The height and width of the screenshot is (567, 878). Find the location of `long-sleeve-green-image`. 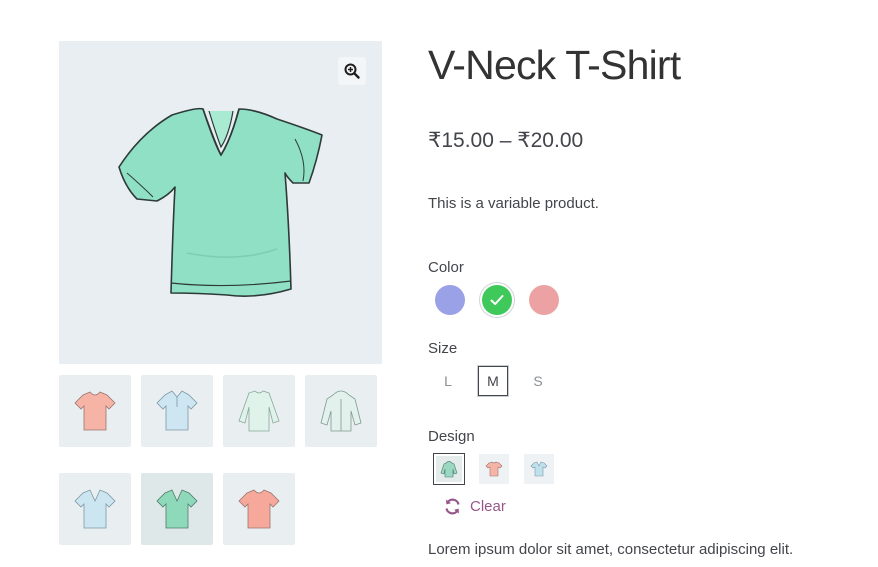

long-sleeve-green-image is located at coordinates (259, 411).